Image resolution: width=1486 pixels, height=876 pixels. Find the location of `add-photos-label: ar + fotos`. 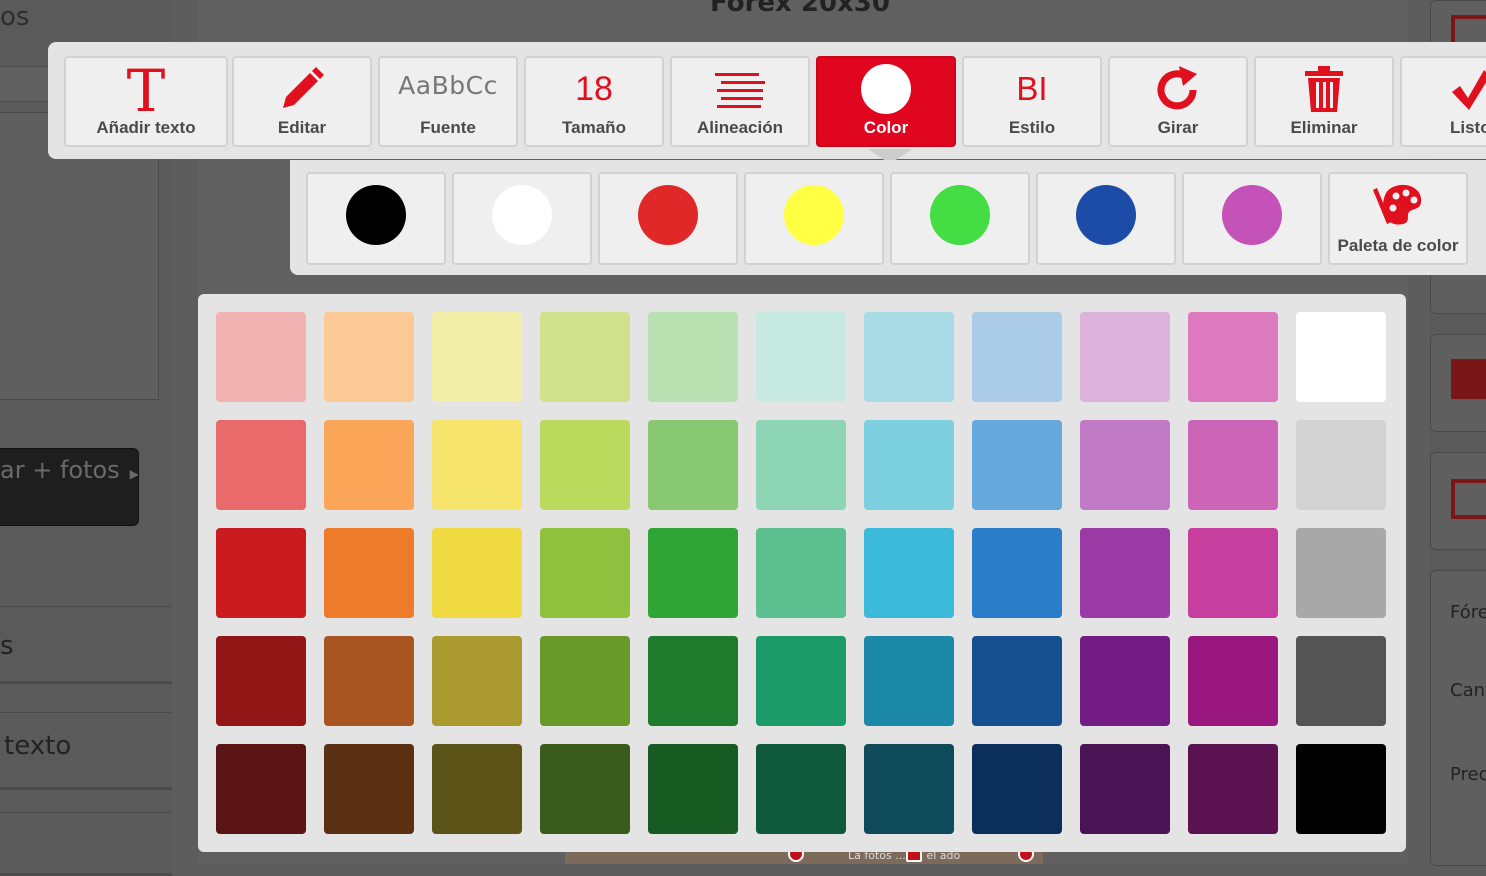

add-photos-label: ar + fotos is located at coordinates (60, 470).